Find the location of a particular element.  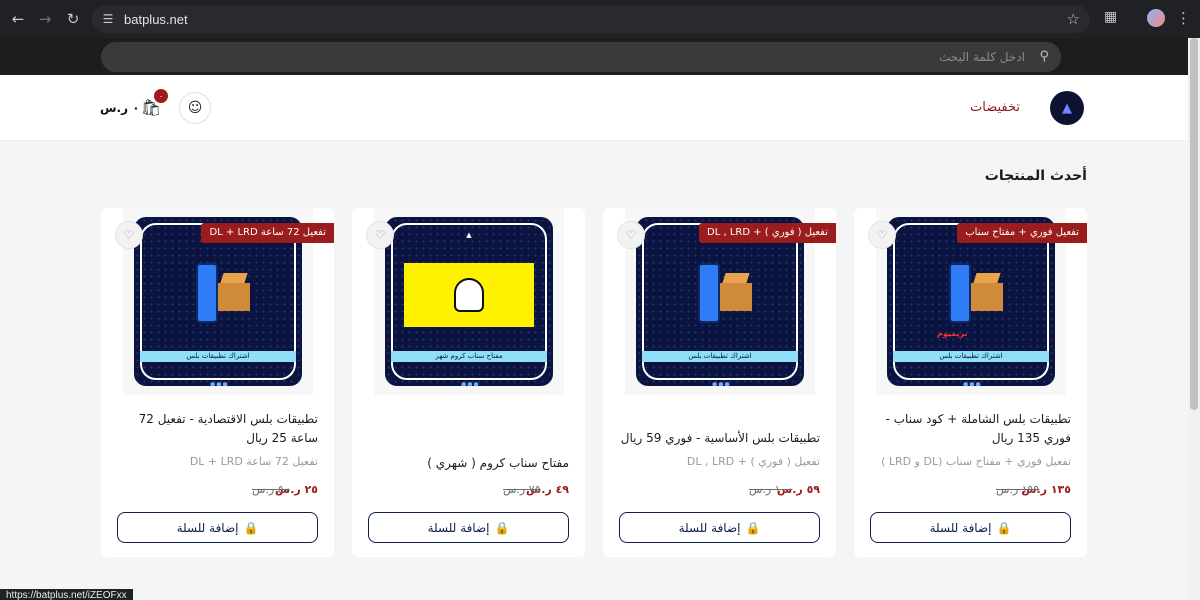

product-subtitle: تفعيل 72 ساعة DL + LRD is located at coordinates (253, 461).